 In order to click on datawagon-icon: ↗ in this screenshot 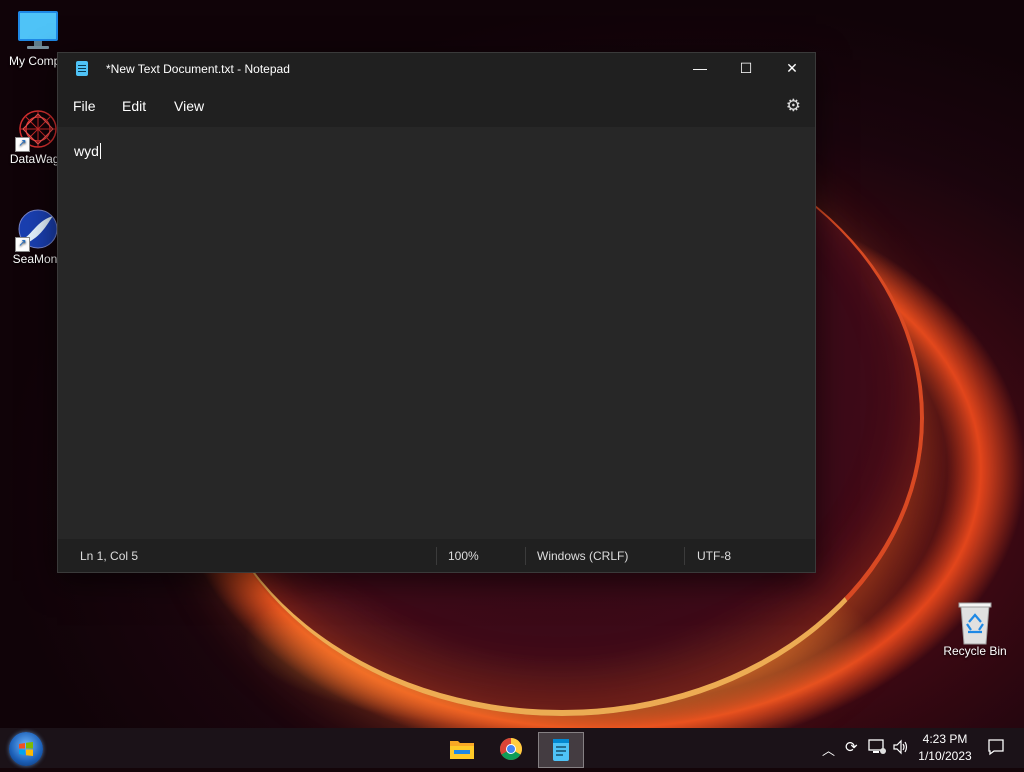, I will do `click(37, 130)`.